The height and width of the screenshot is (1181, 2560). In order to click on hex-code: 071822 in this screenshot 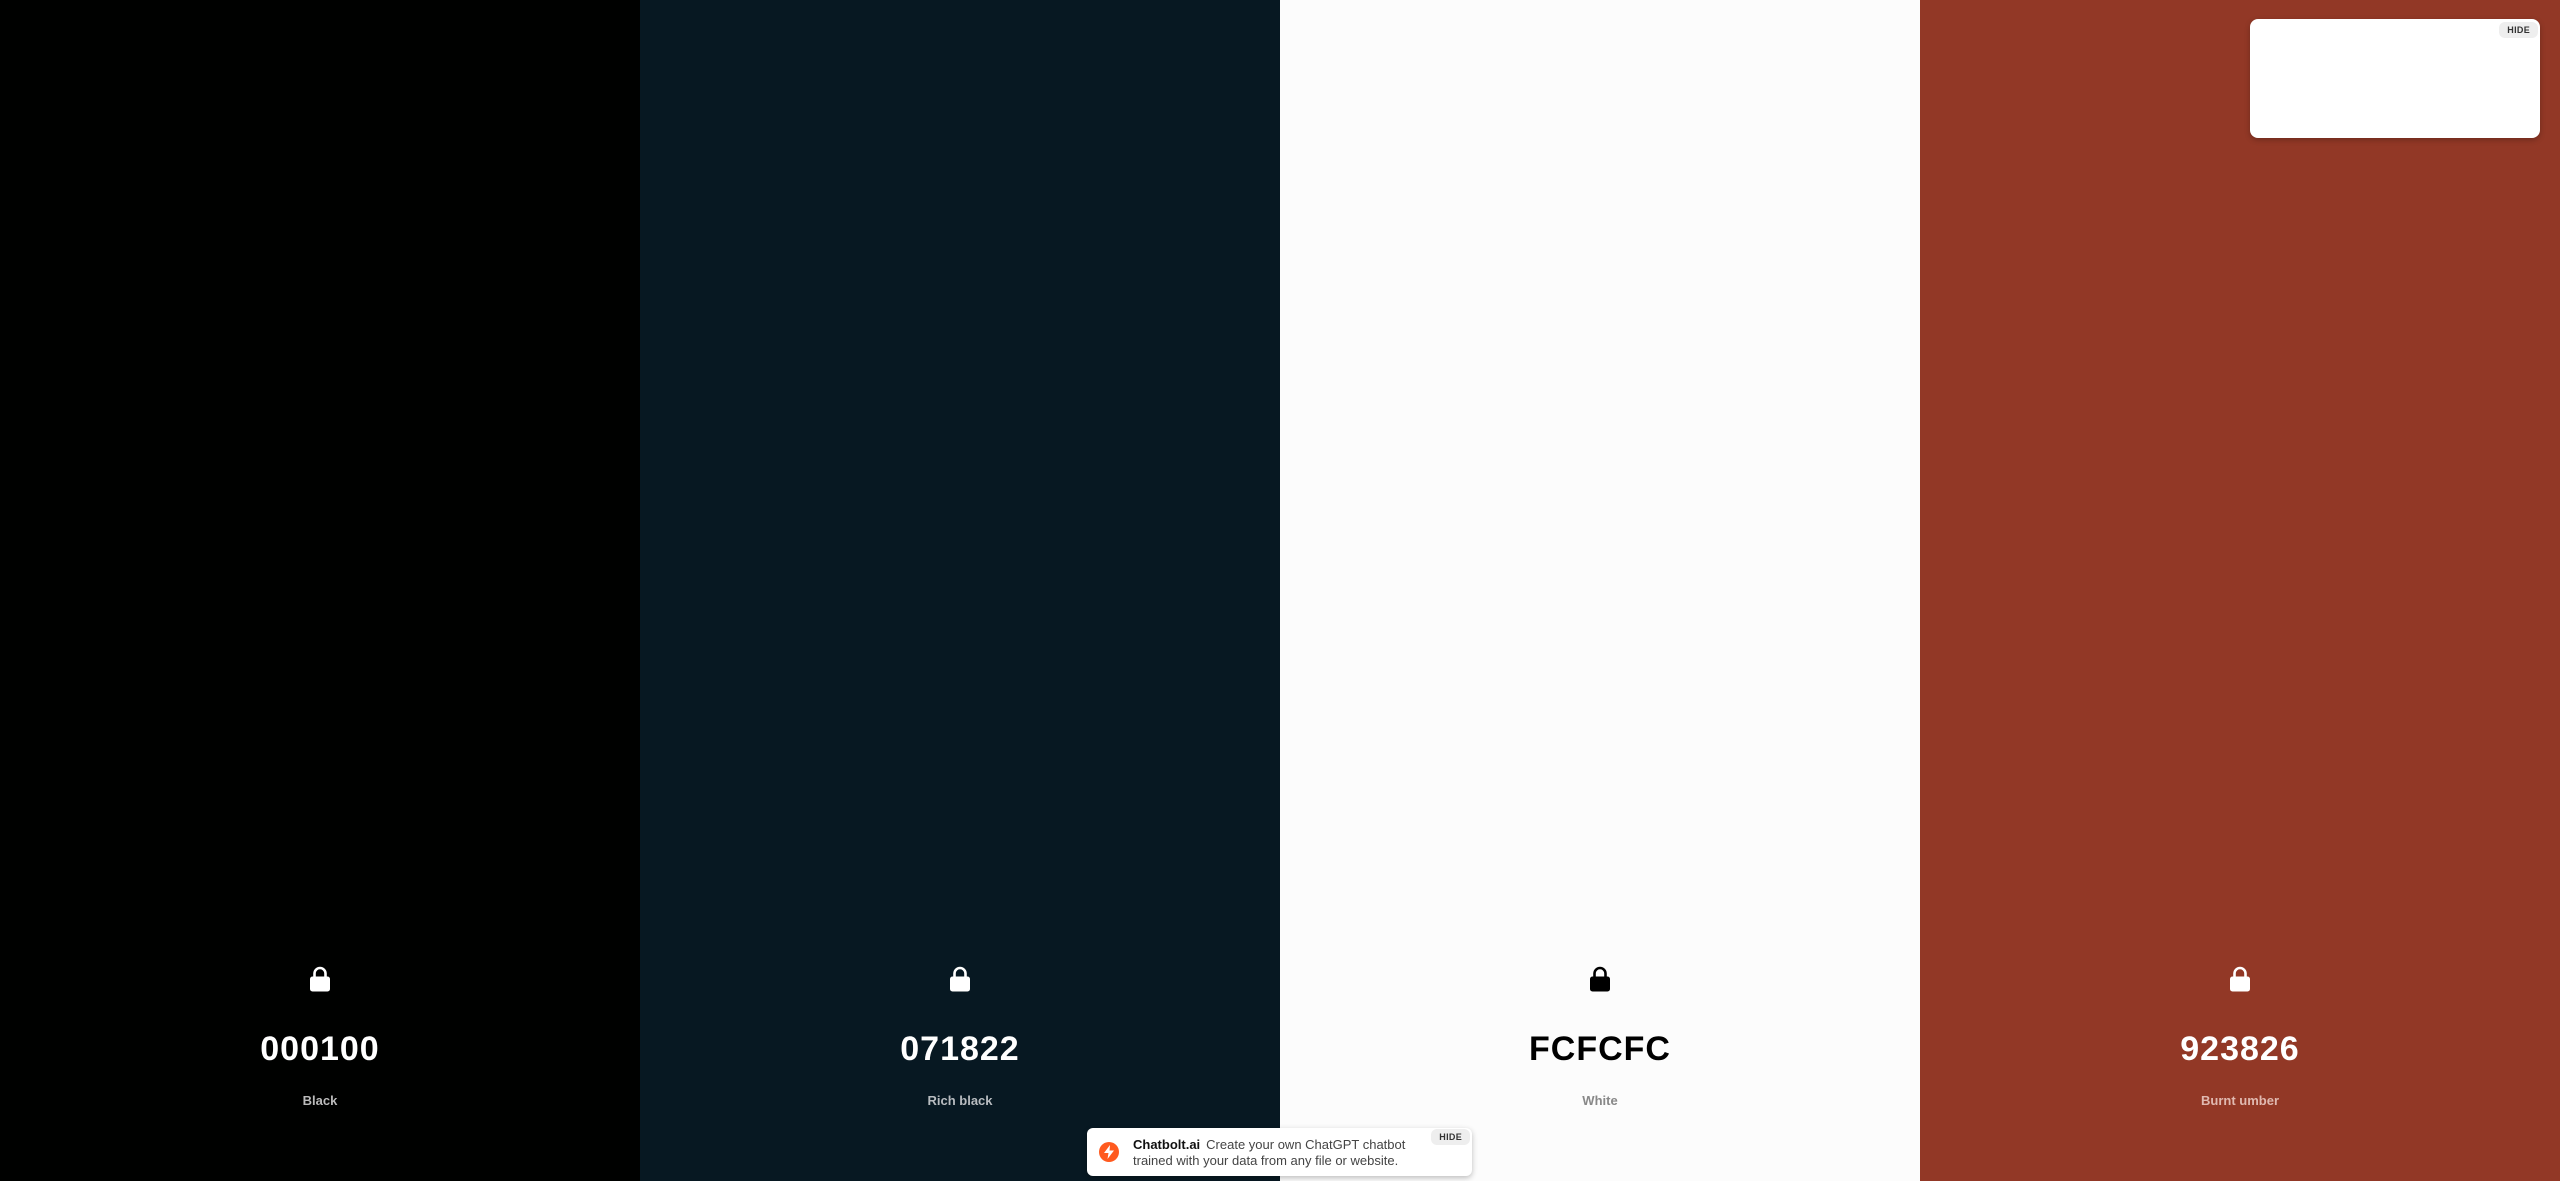, I will do `click(960, 1049)`.